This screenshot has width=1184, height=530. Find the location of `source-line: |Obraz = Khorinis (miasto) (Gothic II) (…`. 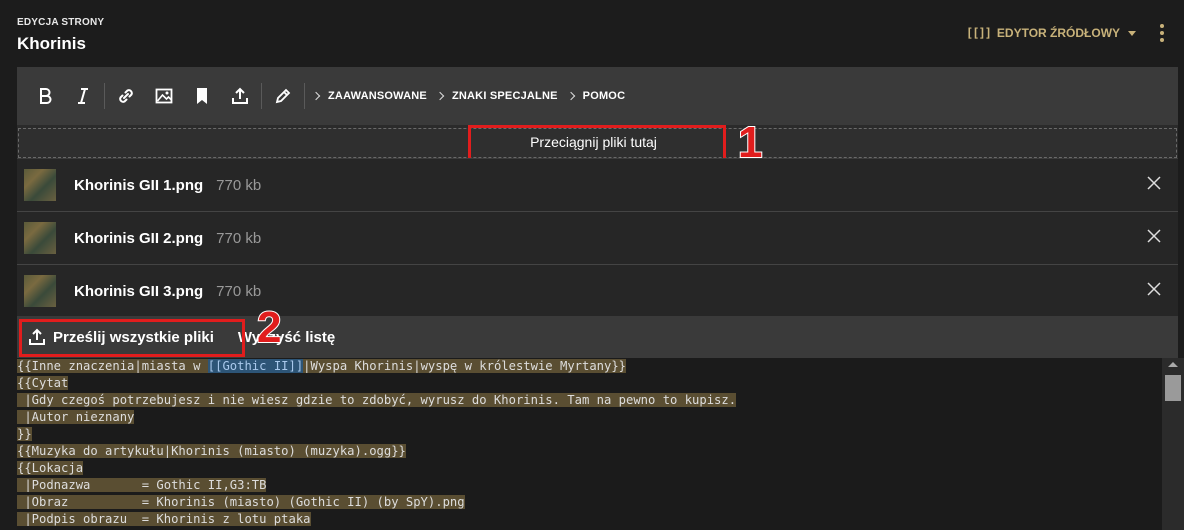

source-line: |Obraz = Khorinis (miasto) (Gothic II) (… is located at coordinates (241, 502).